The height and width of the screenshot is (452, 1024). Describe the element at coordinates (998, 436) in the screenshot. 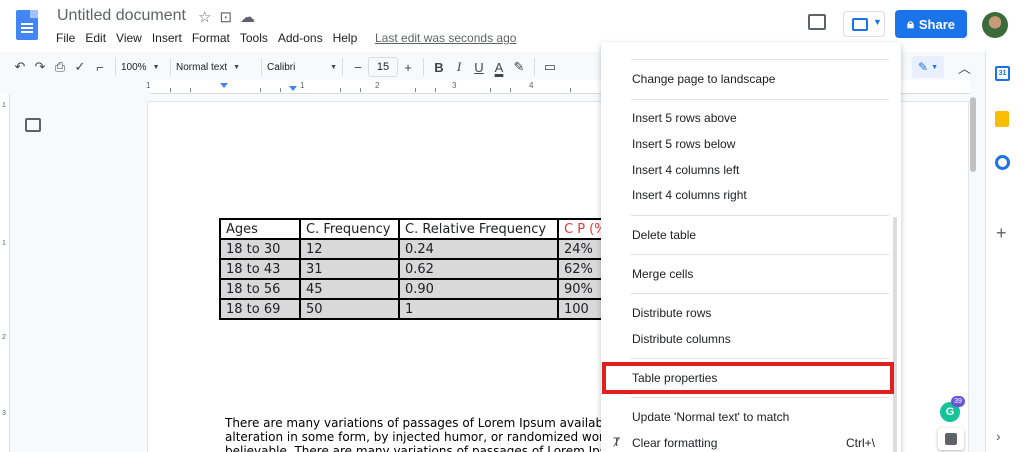

I see `chevron-right-icon: ›` at that location.